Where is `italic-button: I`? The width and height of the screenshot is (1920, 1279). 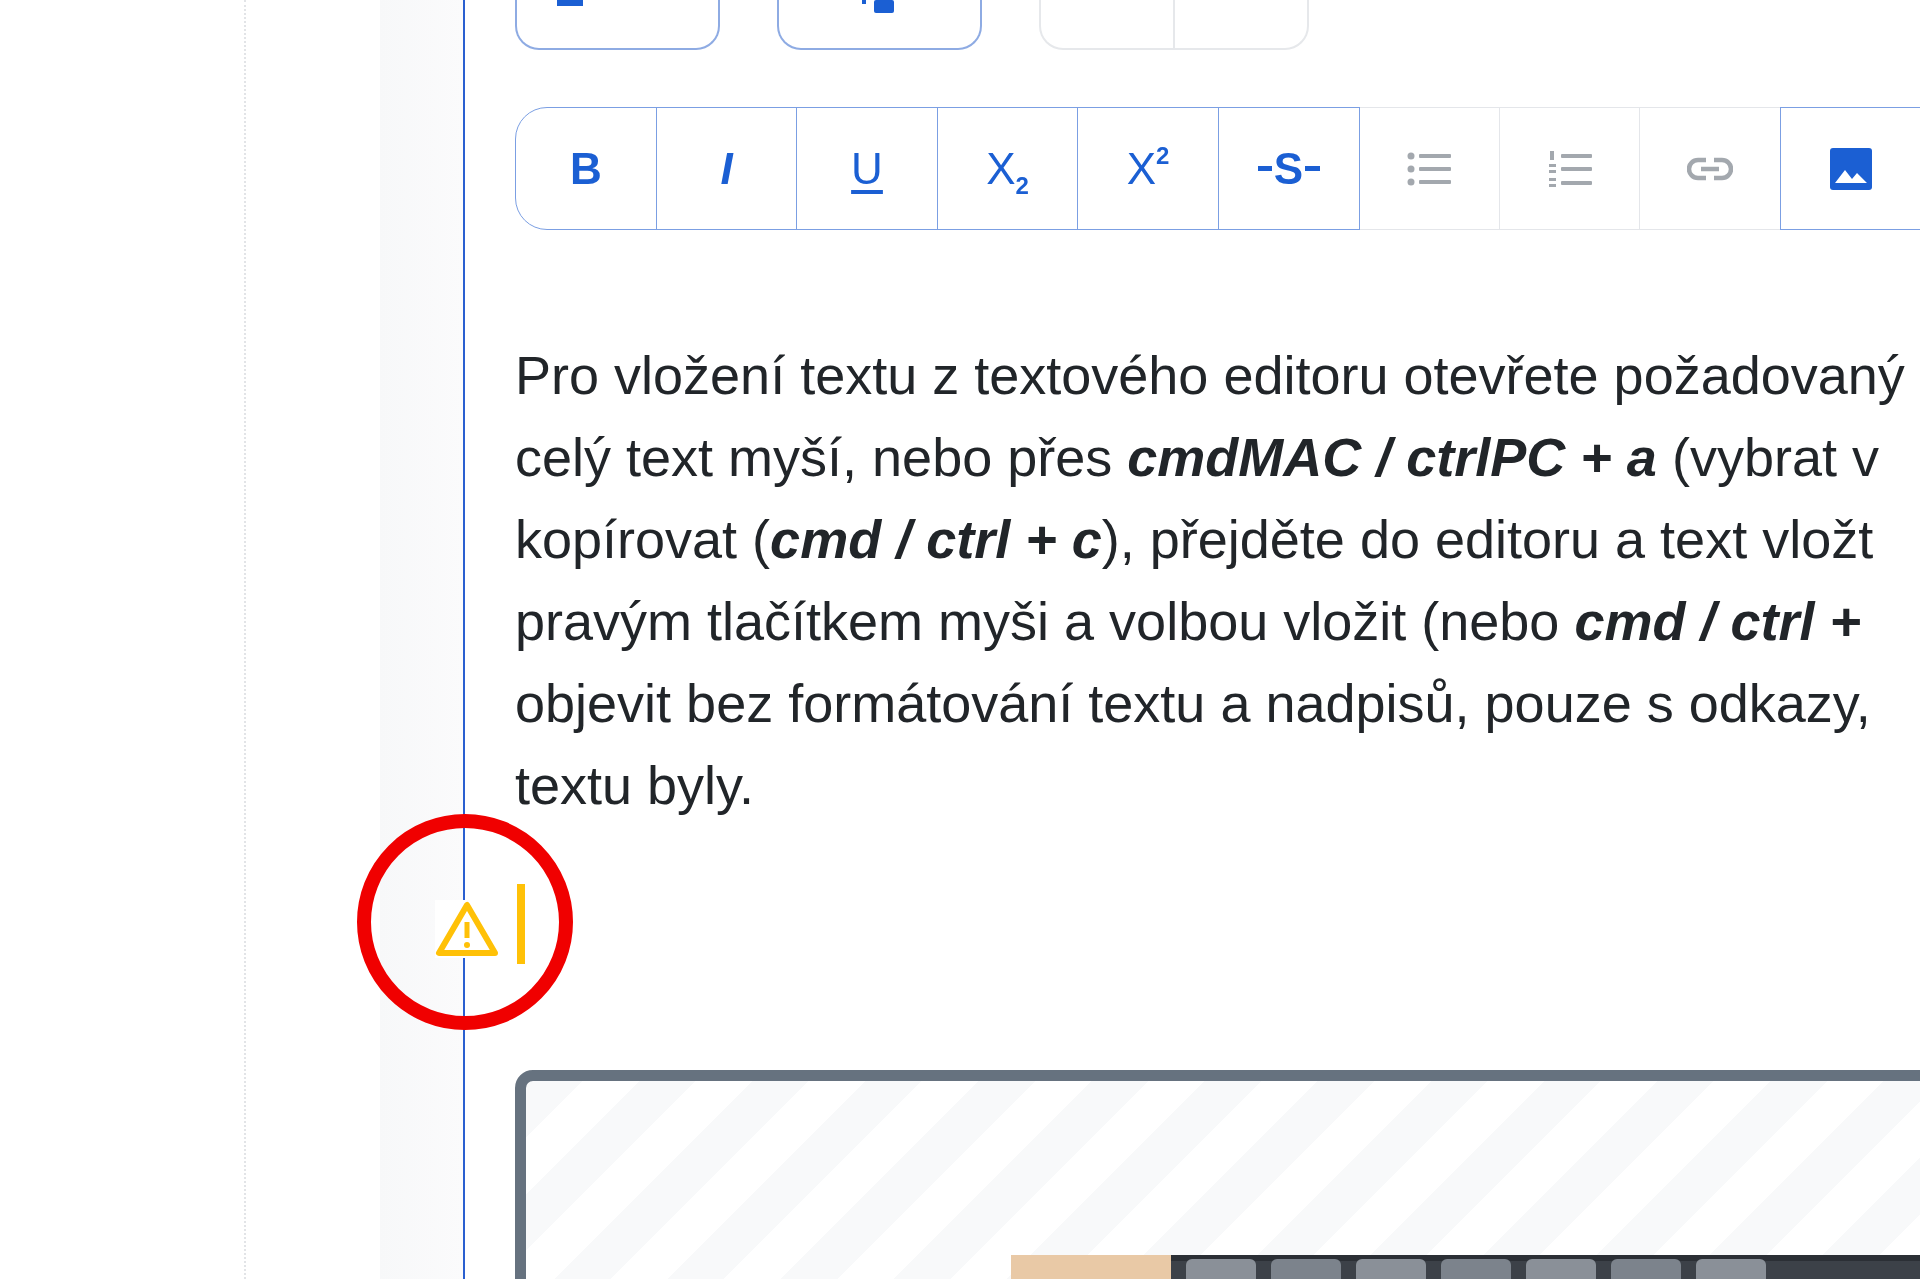
italic-button: I is located at coordinates (726, 168).